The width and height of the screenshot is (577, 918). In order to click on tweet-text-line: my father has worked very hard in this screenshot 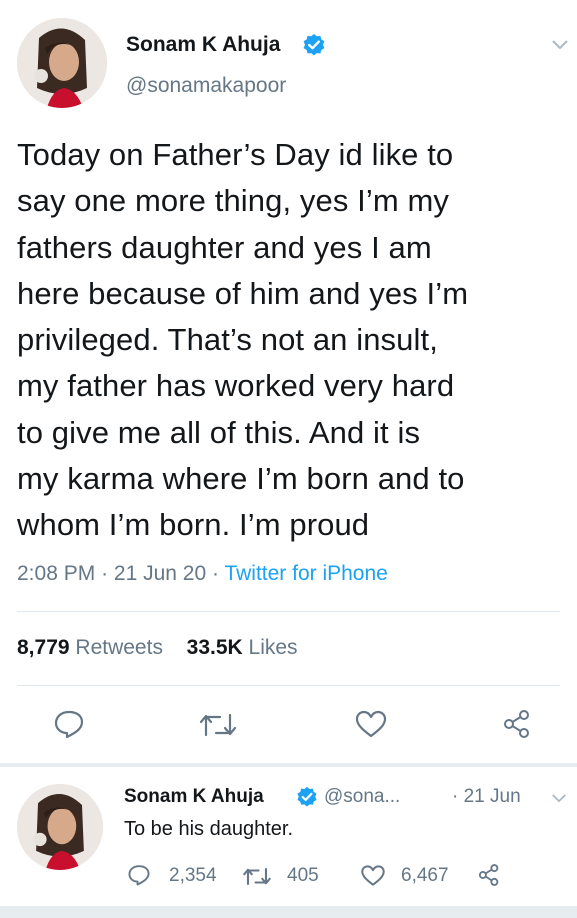, I will do `click(236, 386)`.